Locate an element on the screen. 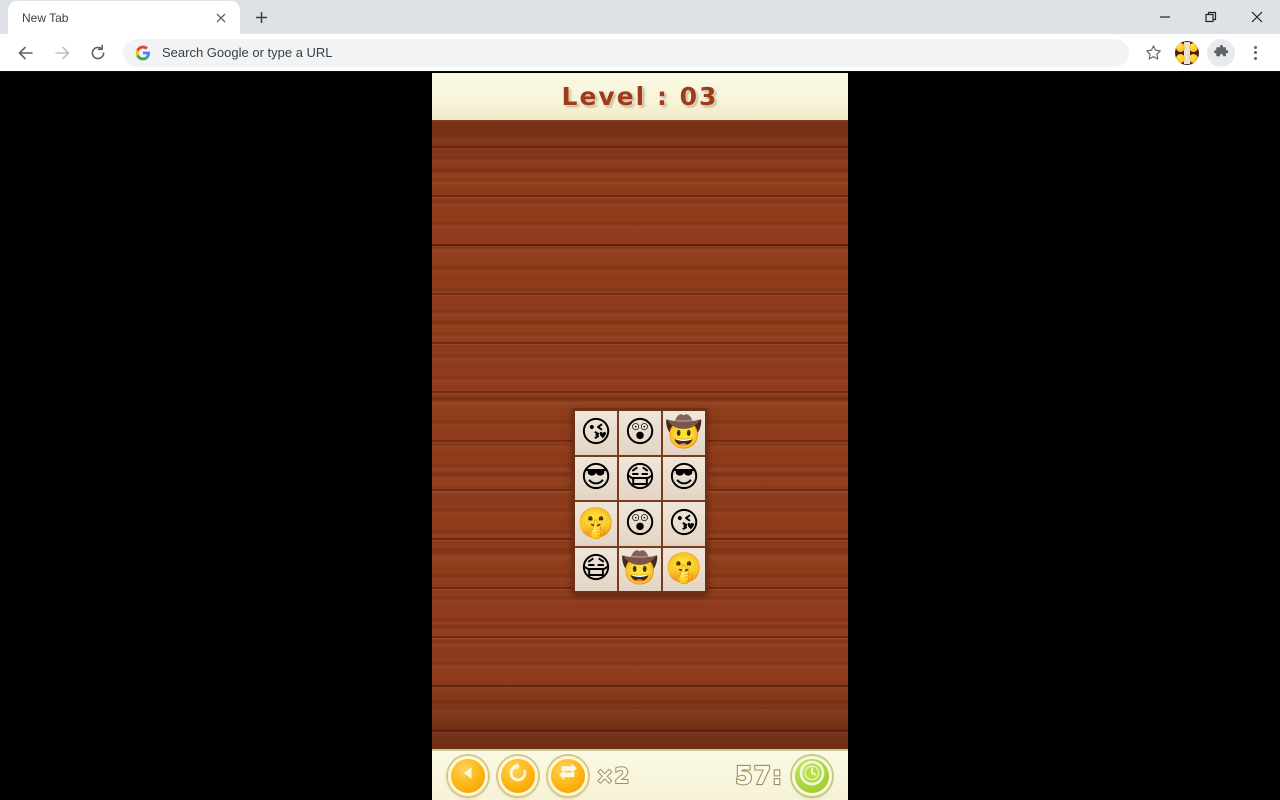 Image resolution: width=1280 pixels, height=800 pixels. shuffle-arrows-icon is located at coordinates (568, 775).